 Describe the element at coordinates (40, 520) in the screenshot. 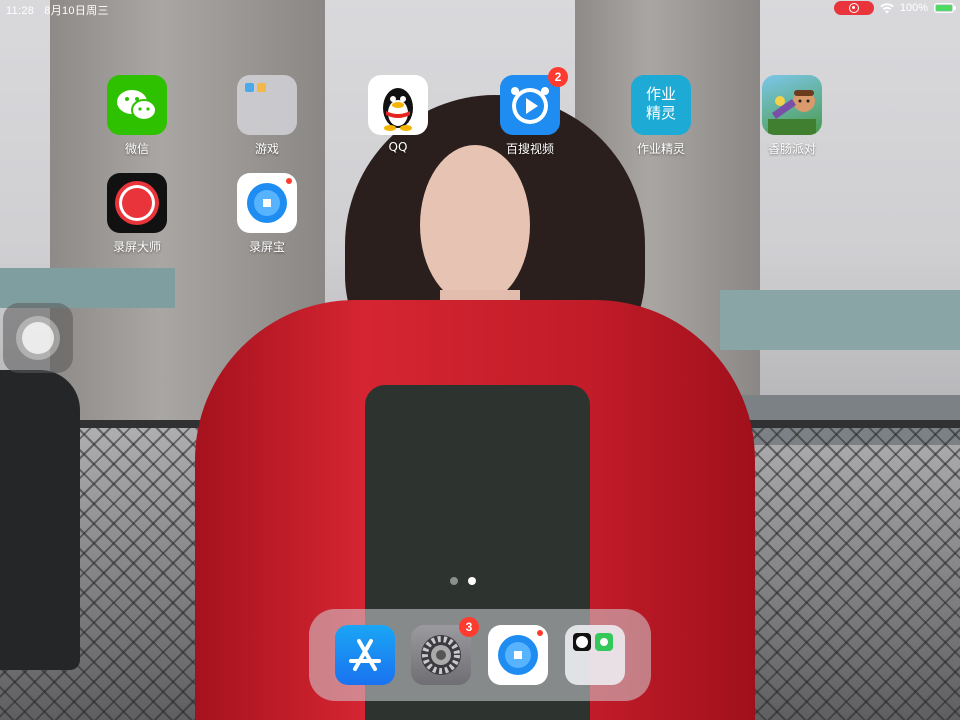

I see `binocular-post` at that location.